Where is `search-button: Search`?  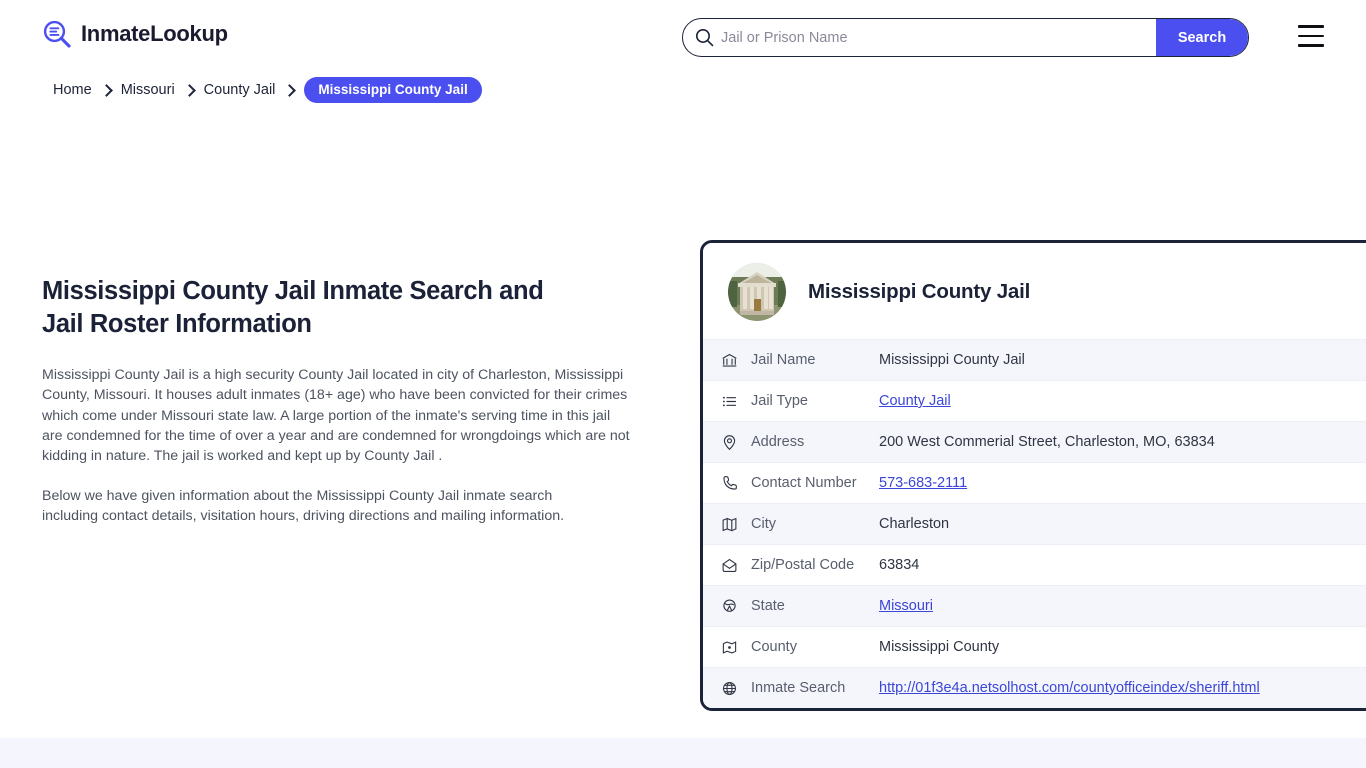 search-button: Search is located at coordinates (1202, 37).